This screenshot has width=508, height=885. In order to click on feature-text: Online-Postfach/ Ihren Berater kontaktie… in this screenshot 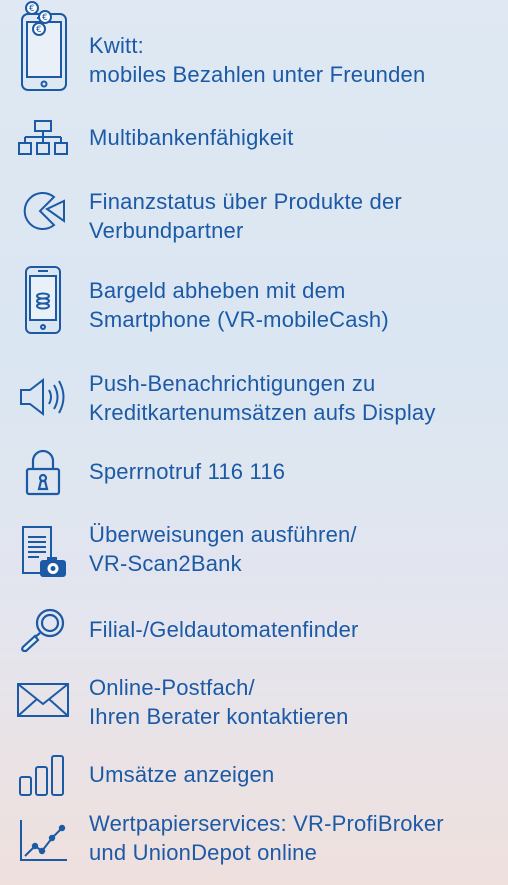, I will do `click(219, 702)`.